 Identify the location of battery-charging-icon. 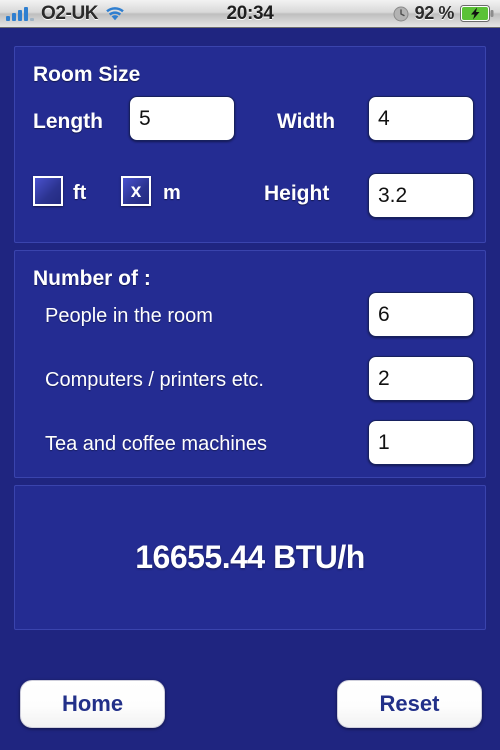
(477, 13).